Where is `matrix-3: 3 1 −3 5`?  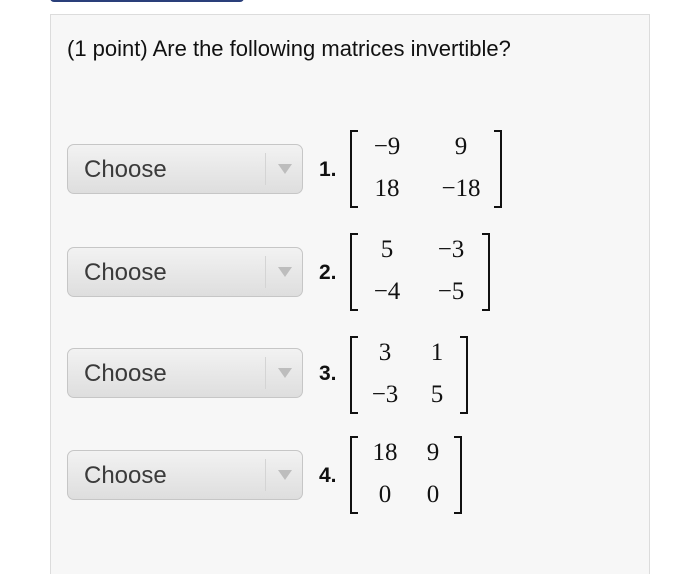 matrix-3: 3 1 −3 5 is located at coordinates (409, 376).